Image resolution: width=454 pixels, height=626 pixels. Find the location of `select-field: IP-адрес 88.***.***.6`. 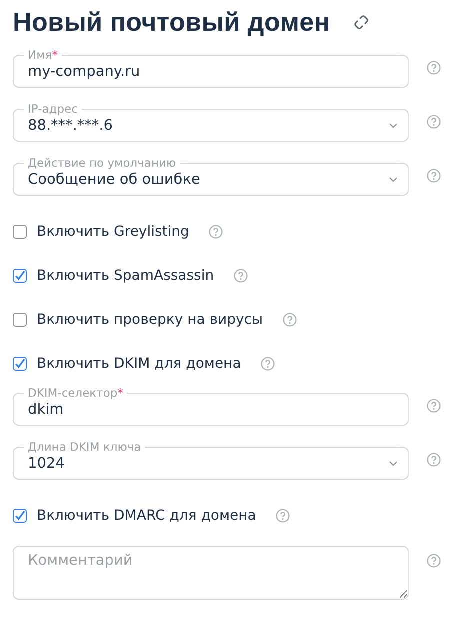

select-field: IP-адрес 88.***.***.6 is located at coordinates (211, 122).